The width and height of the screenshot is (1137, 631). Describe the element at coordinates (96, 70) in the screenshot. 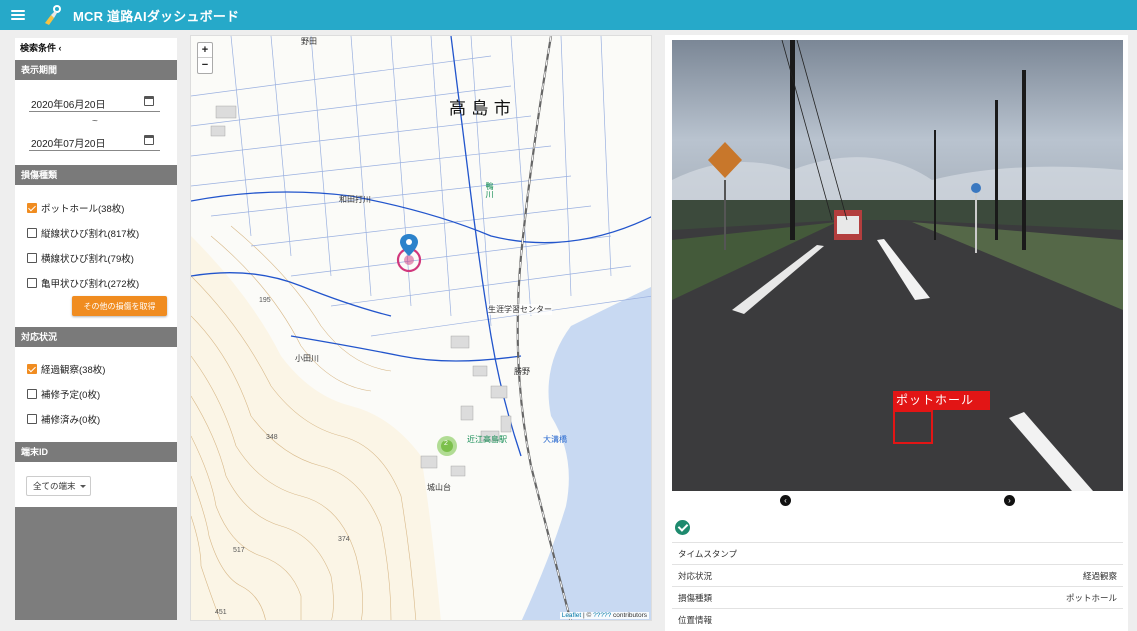

I see `section-display-period: 表示期間` at that location.